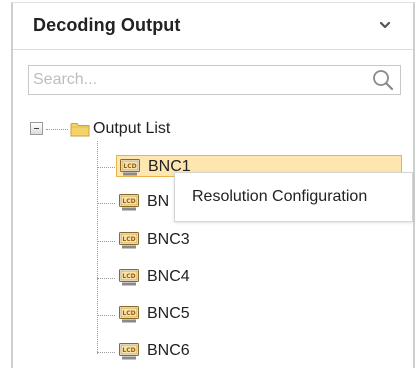 The width and height of the screenshot is (417, 369). Describe the element at coordinates (385, 25) in the screenshot. I see `chevron-down-icon` at that location.